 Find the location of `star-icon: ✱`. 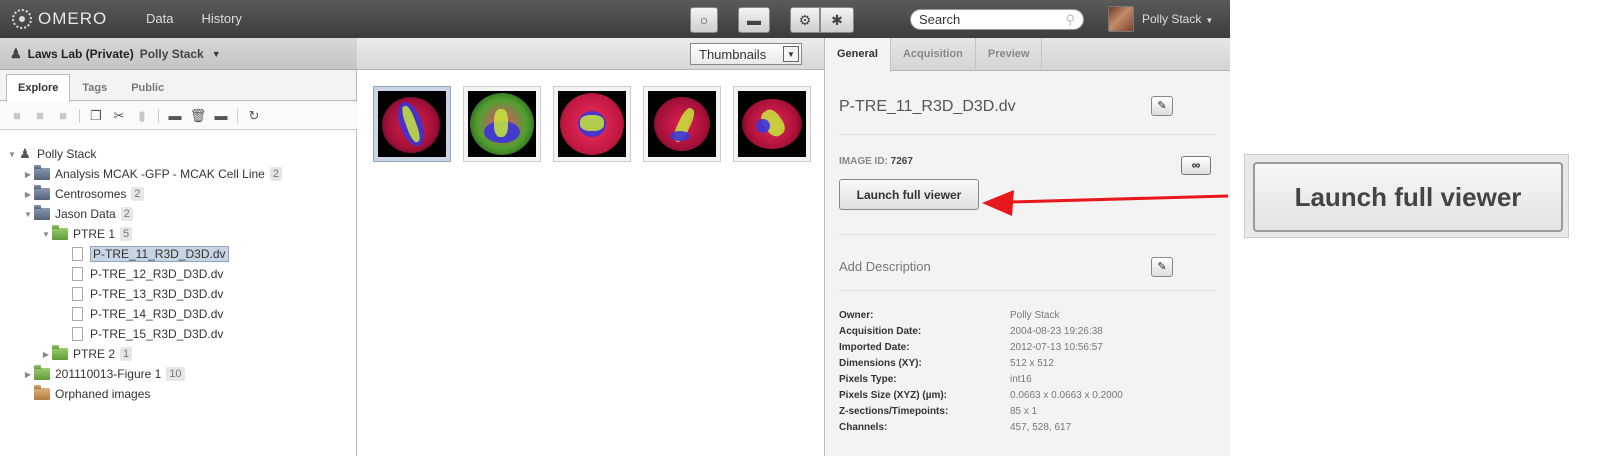

star-icon: ✱ is located at coordinates (837, 19).